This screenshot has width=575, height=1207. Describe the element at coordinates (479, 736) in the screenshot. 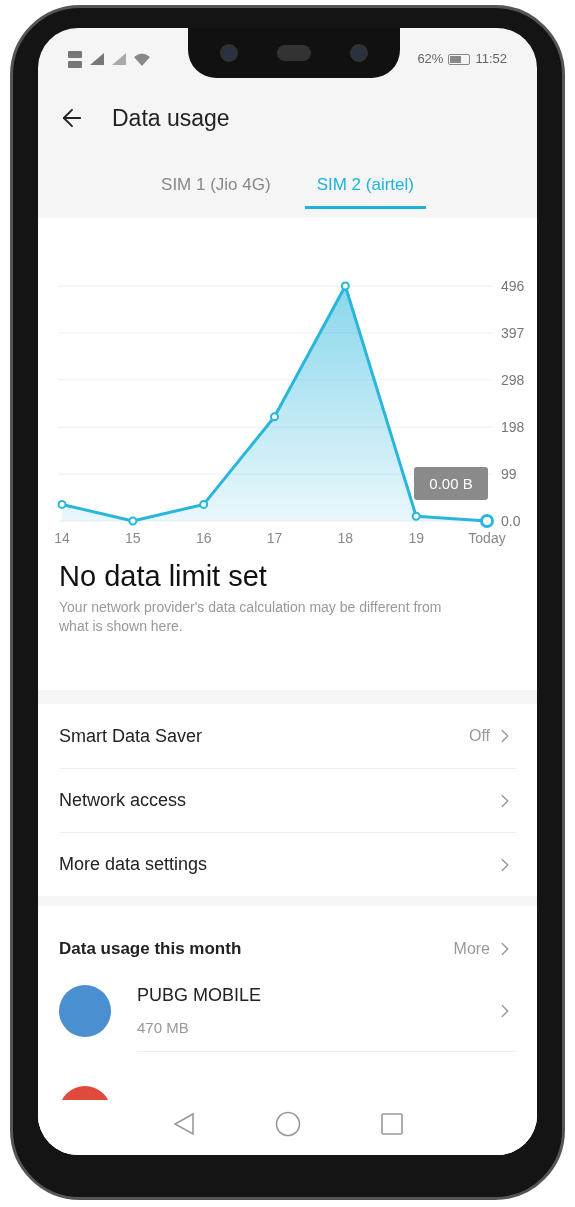

I see `setting-value: Off` at that location.